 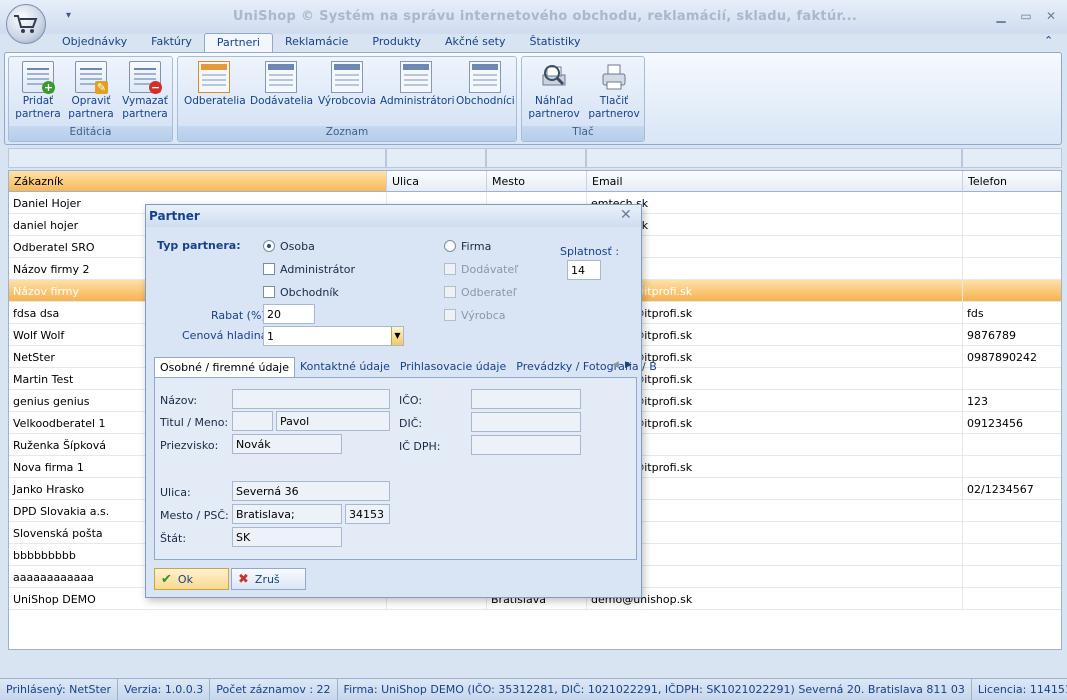 I want to click on tab-kontaktne-udaje: Kontaktné údaje, so click(x=345, y=367).